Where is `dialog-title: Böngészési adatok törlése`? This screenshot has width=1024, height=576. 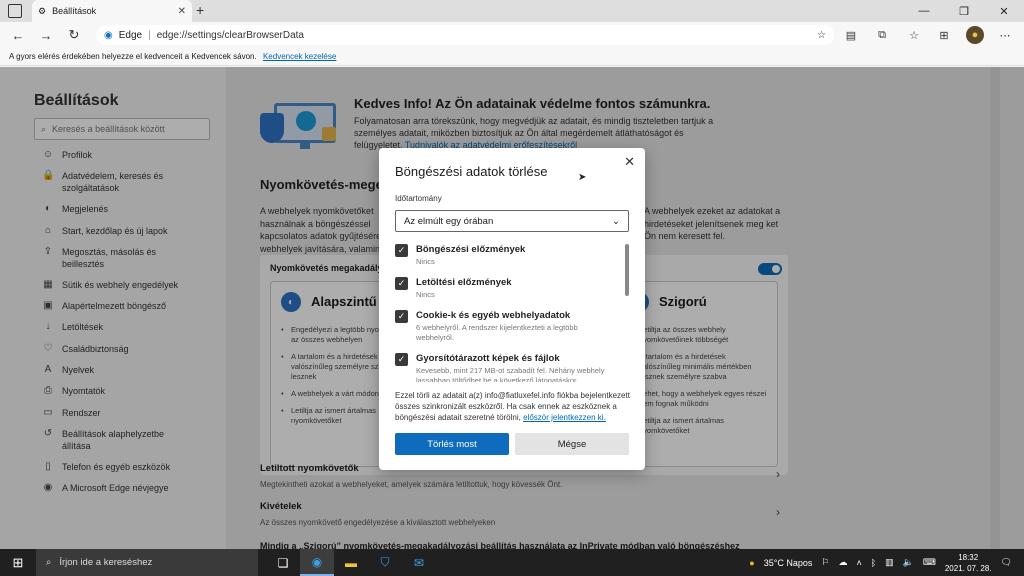 dialog-title: Böngészési adatok törlése is located at coordinates (471, 171).